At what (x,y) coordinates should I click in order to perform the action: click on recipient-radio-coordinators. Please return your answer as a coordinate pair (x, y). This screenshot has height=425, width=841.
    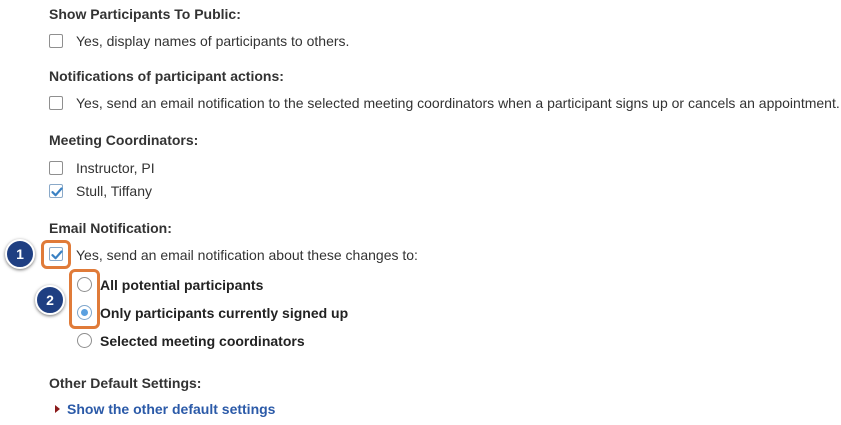
    Looking at the image, I should click on (84, 340).